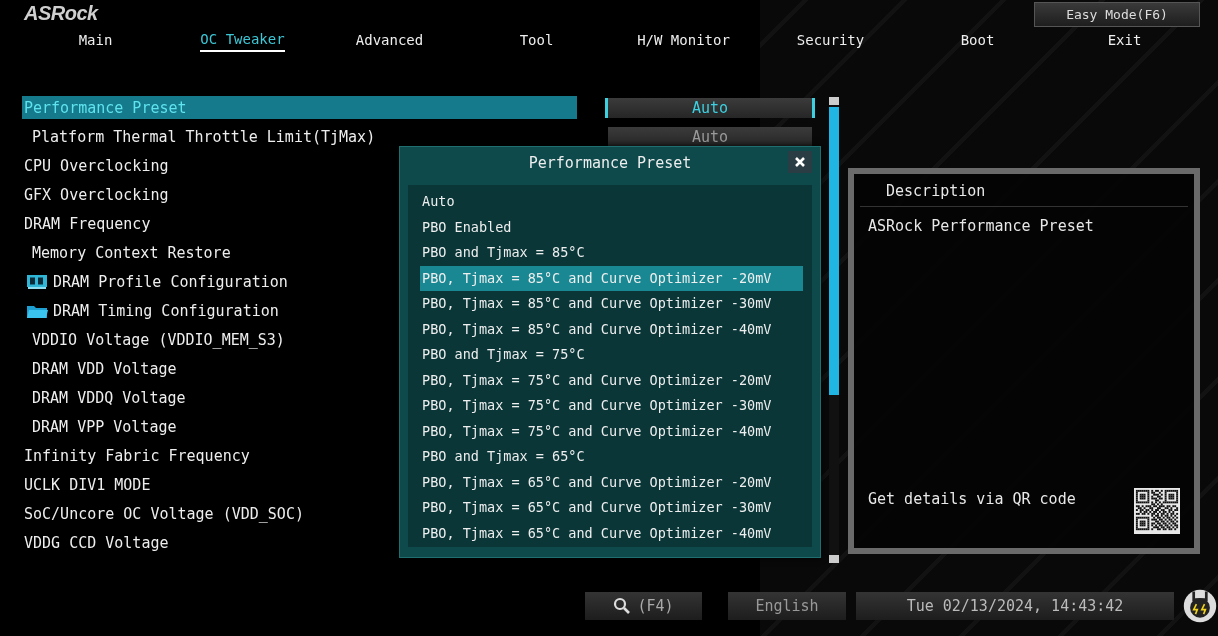 Image resolution: width=1218 pixels, height=636 pixels. I want to click on menu-tab: Main, so click(95, 40).